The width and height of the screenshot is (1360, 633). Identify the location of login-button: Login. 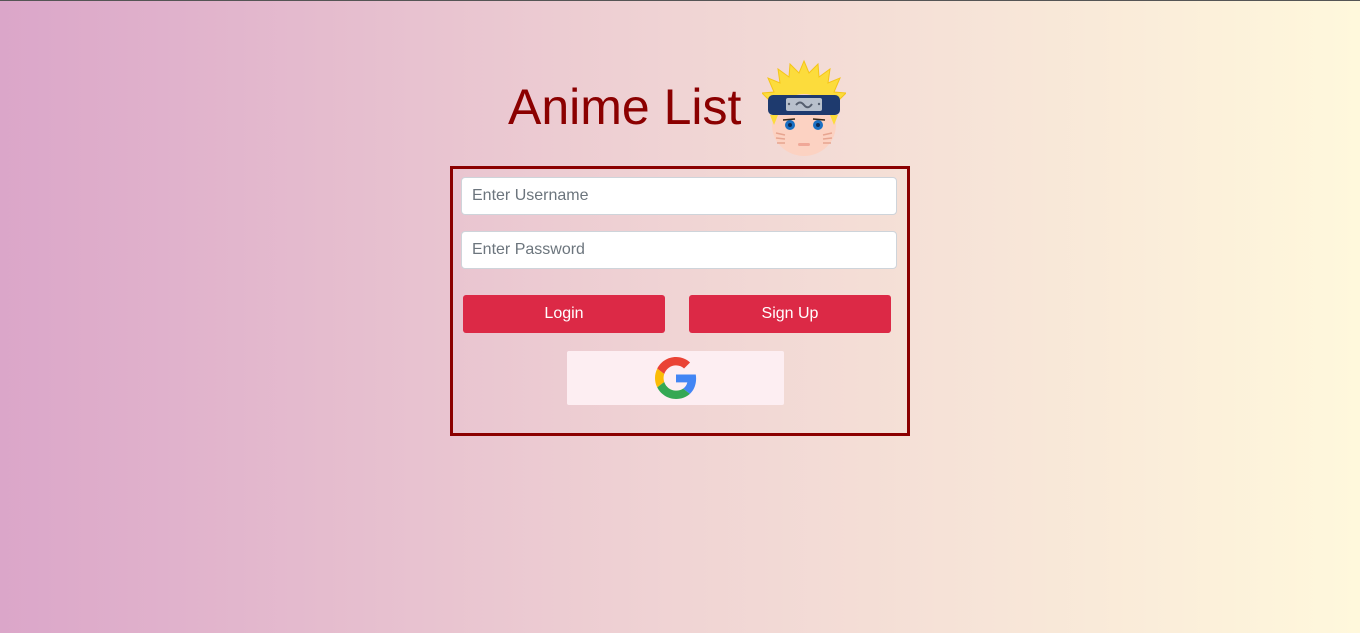
(564, 314).